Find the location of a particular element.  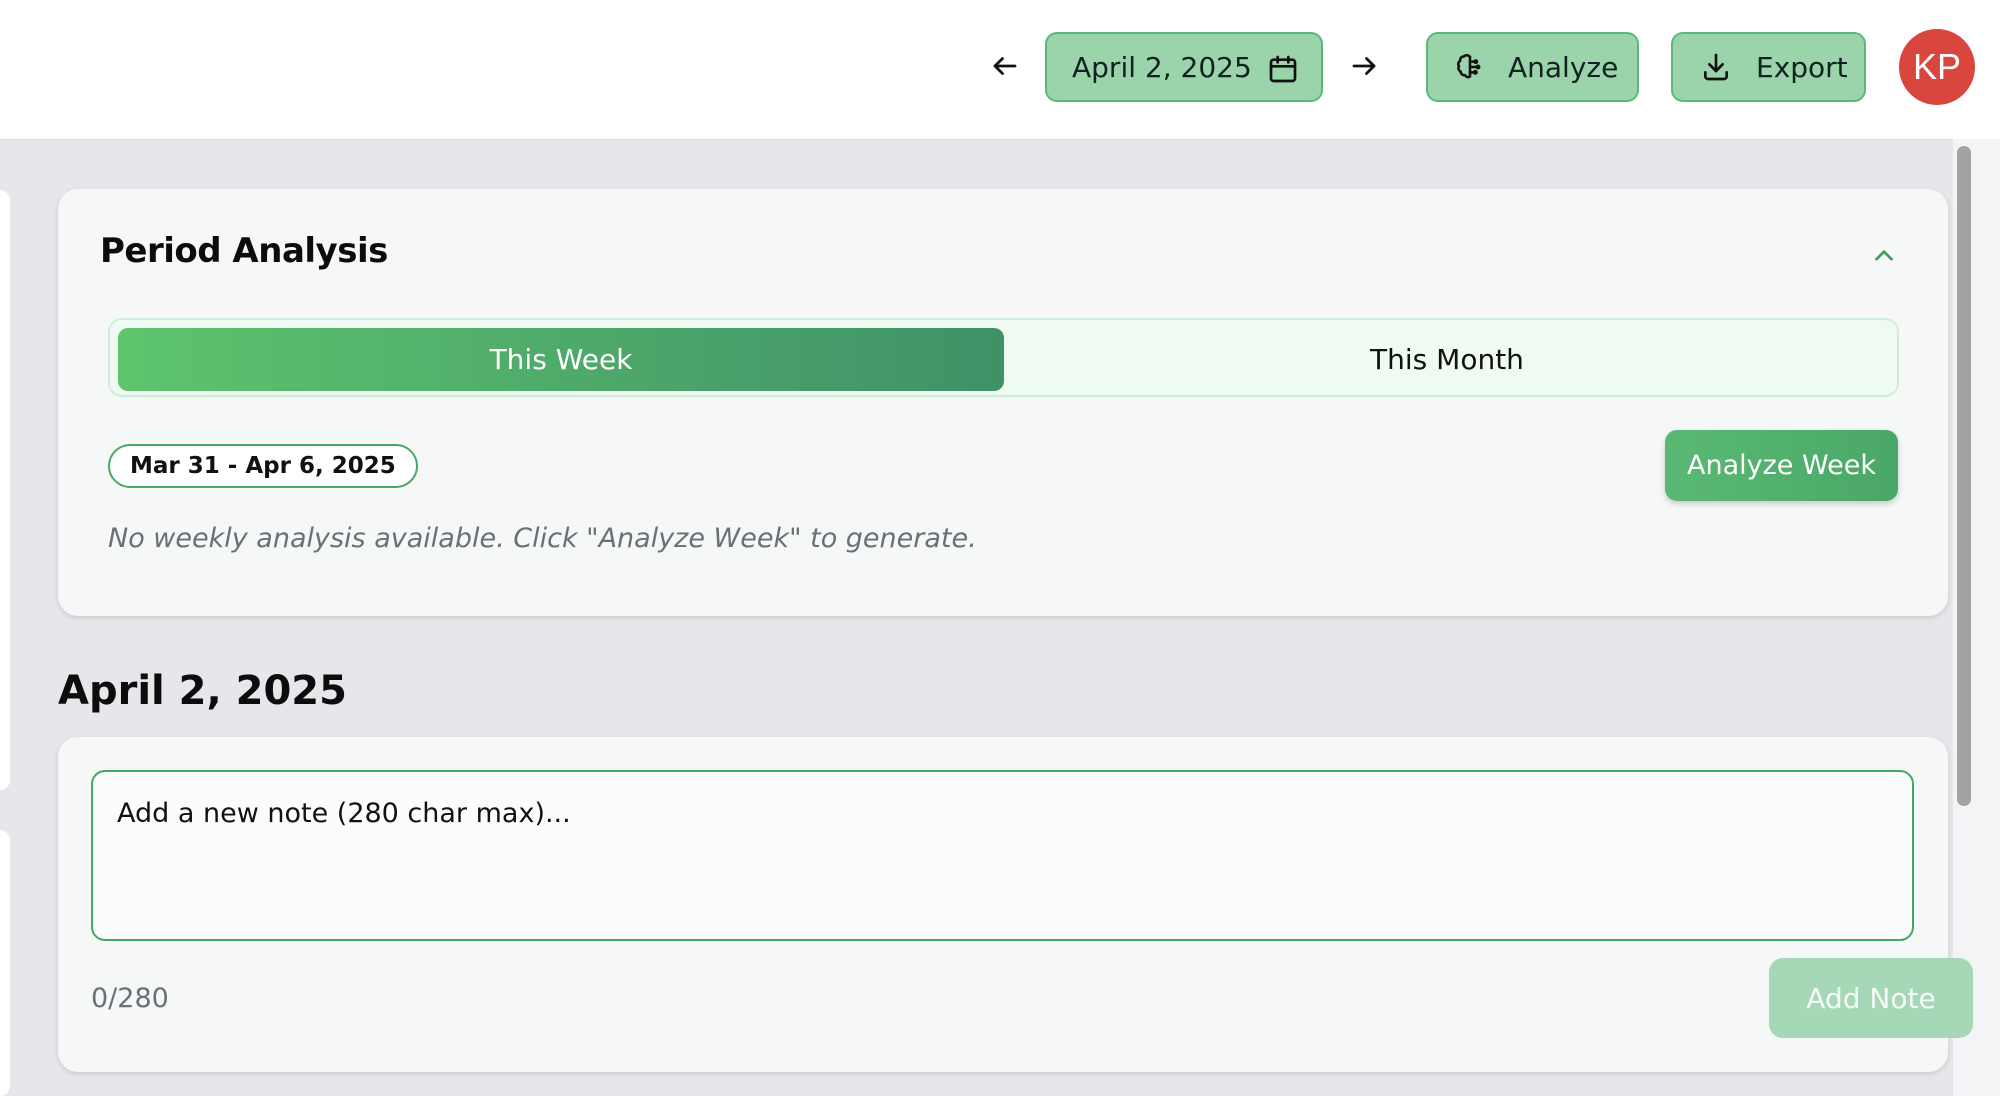

next-date-button is located at coordinates (1364, 68).